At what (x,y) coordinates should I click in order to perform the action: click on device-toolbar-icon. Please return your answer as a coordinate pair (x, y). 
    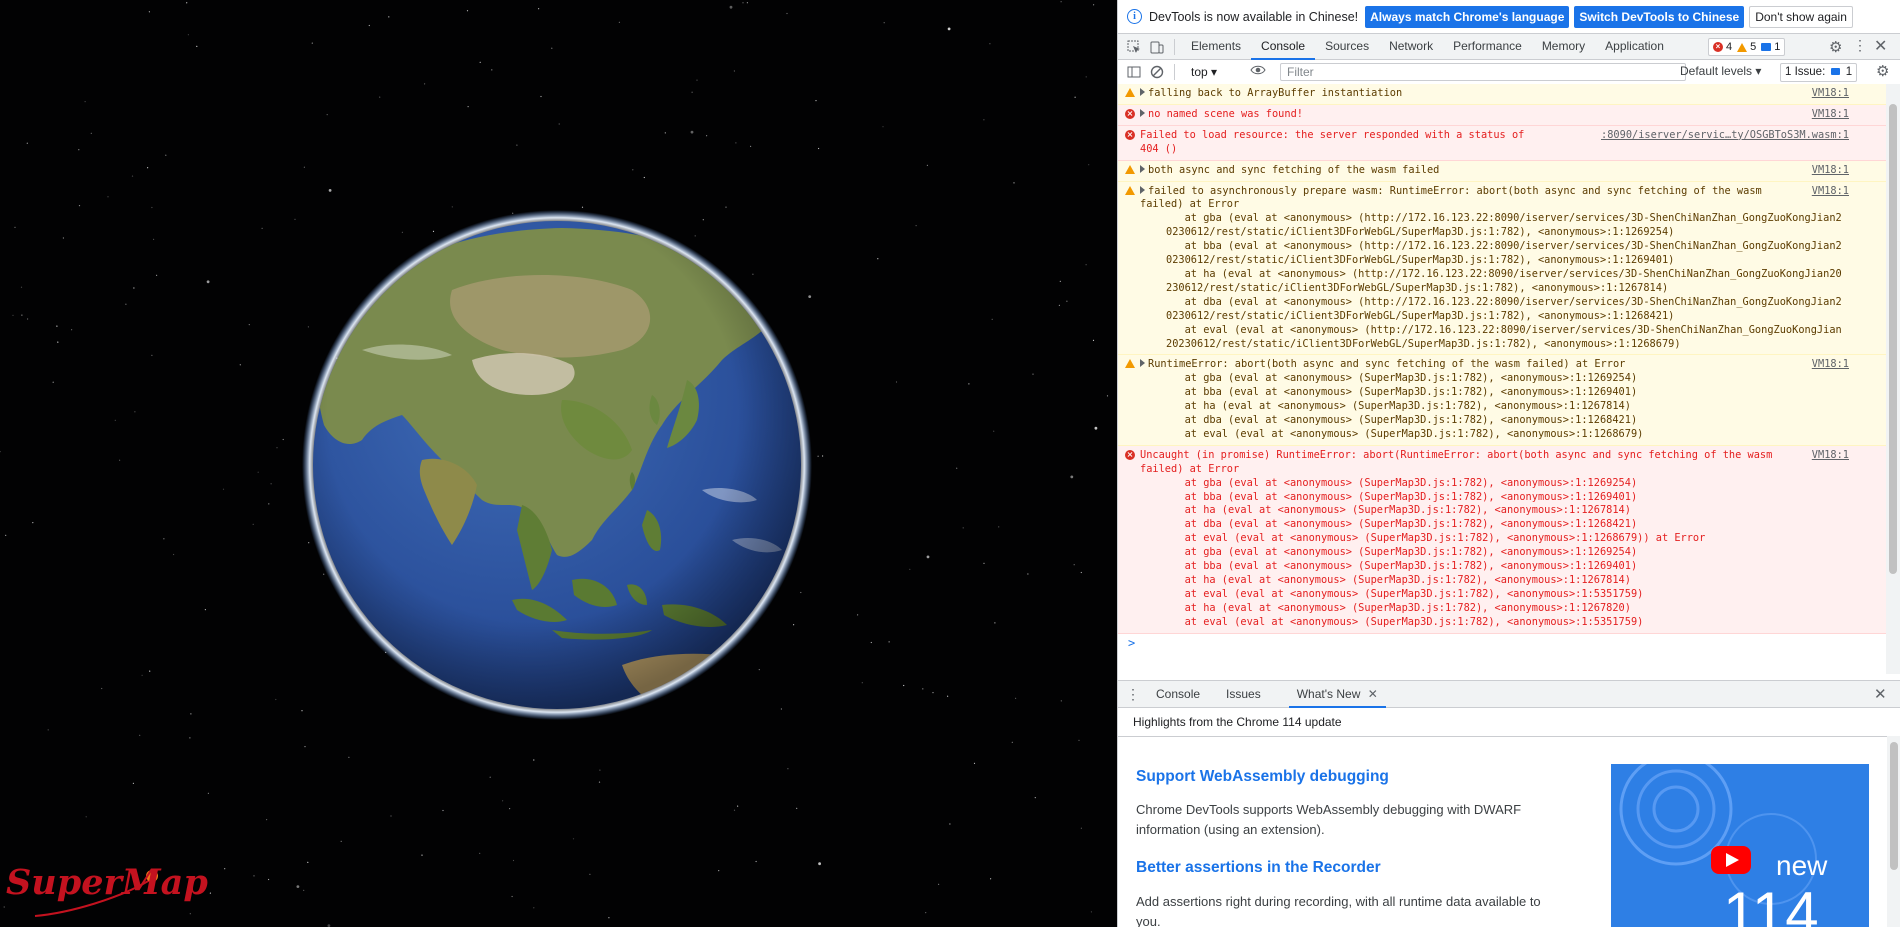
    Looking at the image, I should click on (1157, 47).